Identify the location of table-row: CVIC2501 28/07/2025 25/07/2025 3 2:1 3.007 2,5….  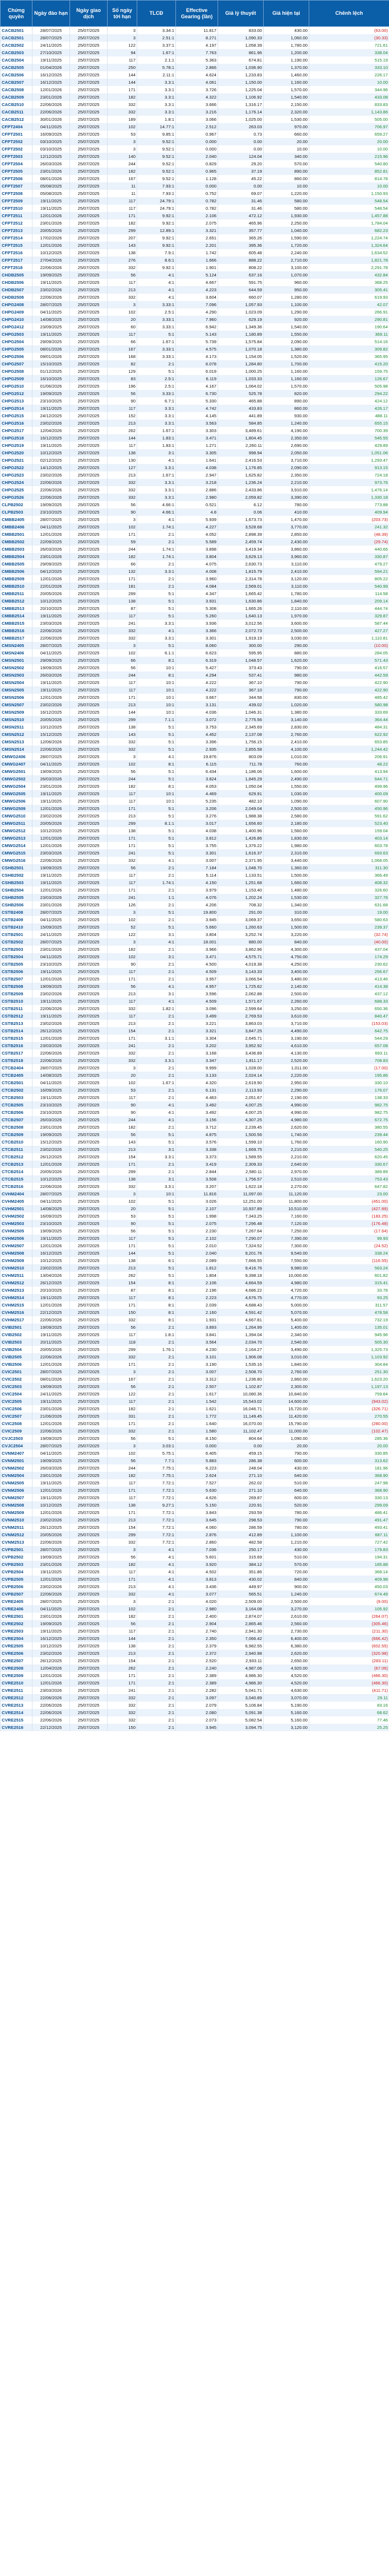
(195, 1372).